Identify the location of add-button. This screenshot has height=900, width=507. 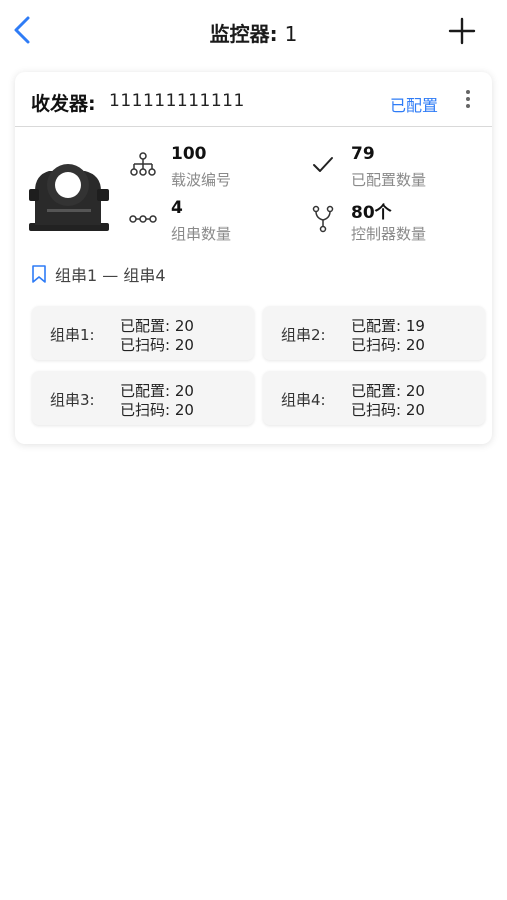
(462, 31).